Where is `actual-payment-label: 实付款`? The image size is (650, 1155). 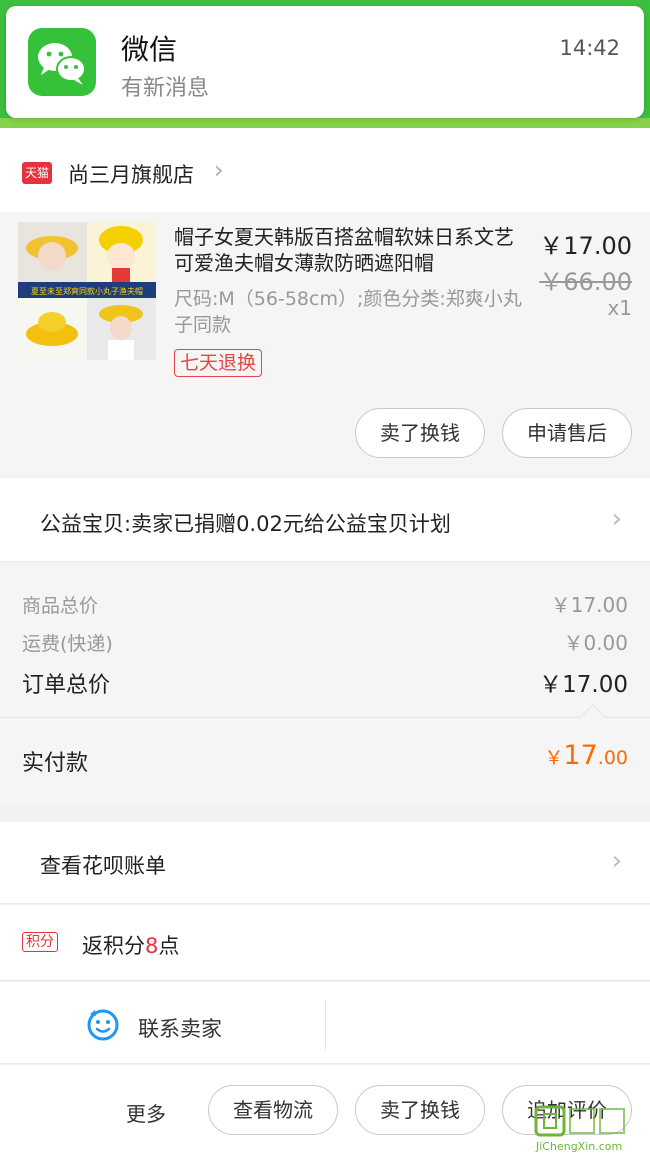
actual-payment-label: 实付款 is located at coordinates (55, 763).